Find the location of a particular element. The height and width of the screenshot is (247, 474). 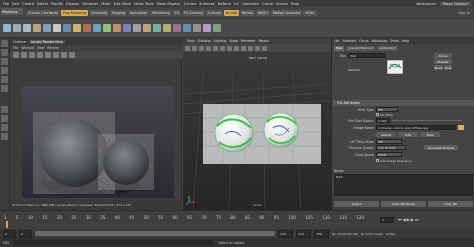

paint-select-icon is located at coordinates (4, 61).